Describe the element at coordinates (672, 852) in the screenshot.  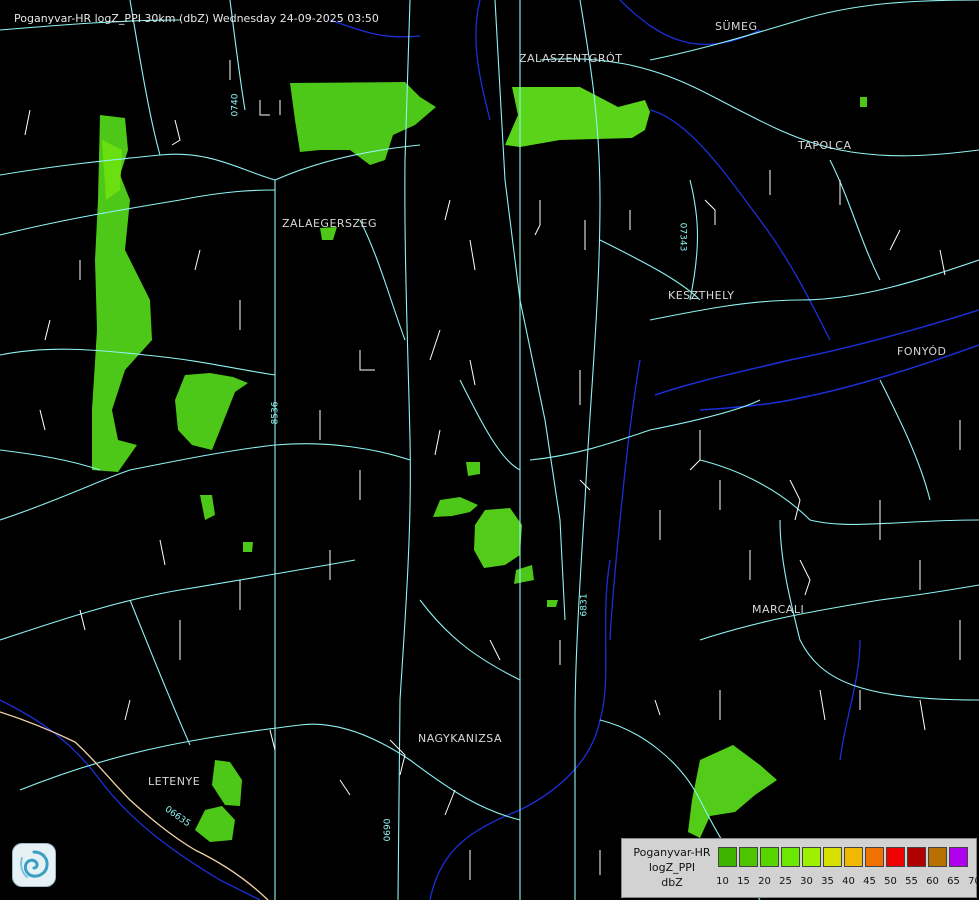
I see `legend-line-1: Poganyvar-HR` at that location.